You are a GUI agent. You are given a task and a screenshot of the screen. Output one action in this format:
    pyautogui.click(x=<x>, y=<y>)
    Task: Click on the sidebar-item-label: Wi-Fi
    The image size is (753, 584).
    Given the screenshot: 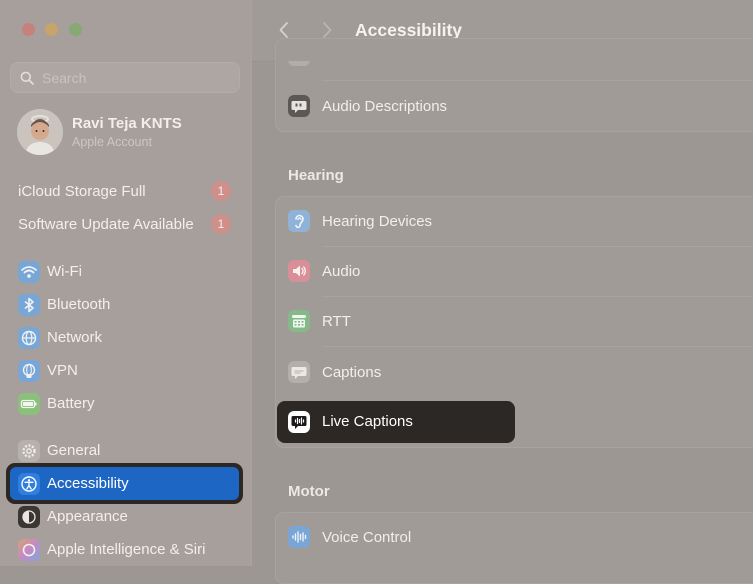 What is the action you would take?
    pyautogui.click(x=64, y=271)
    